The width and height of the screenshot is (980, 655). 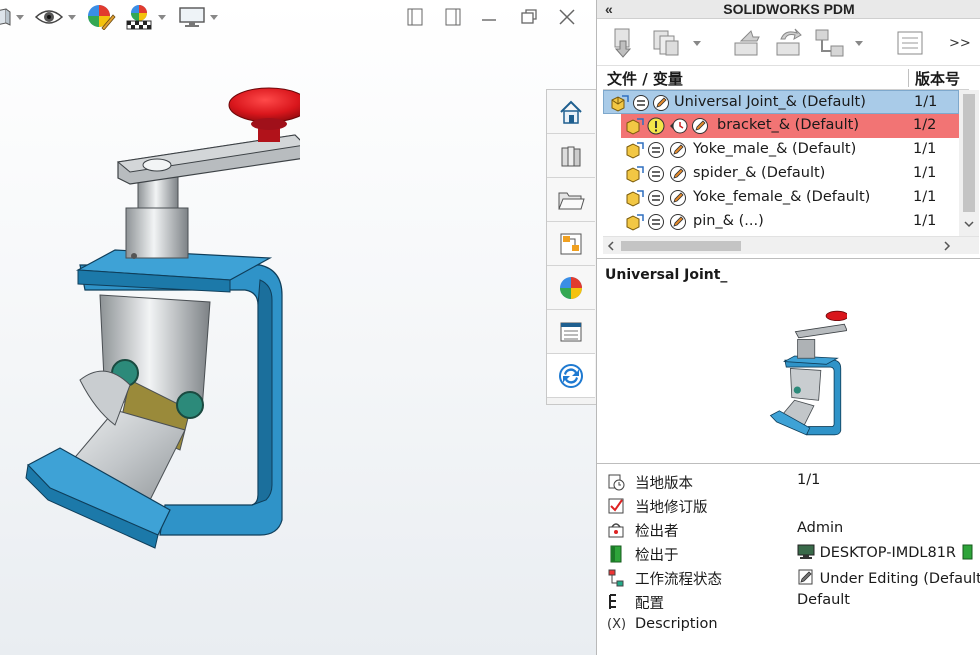 What do you see at coordinates (571, 244) in the screenshot?
I see `palette-icon` at bounding box center [571, 244].